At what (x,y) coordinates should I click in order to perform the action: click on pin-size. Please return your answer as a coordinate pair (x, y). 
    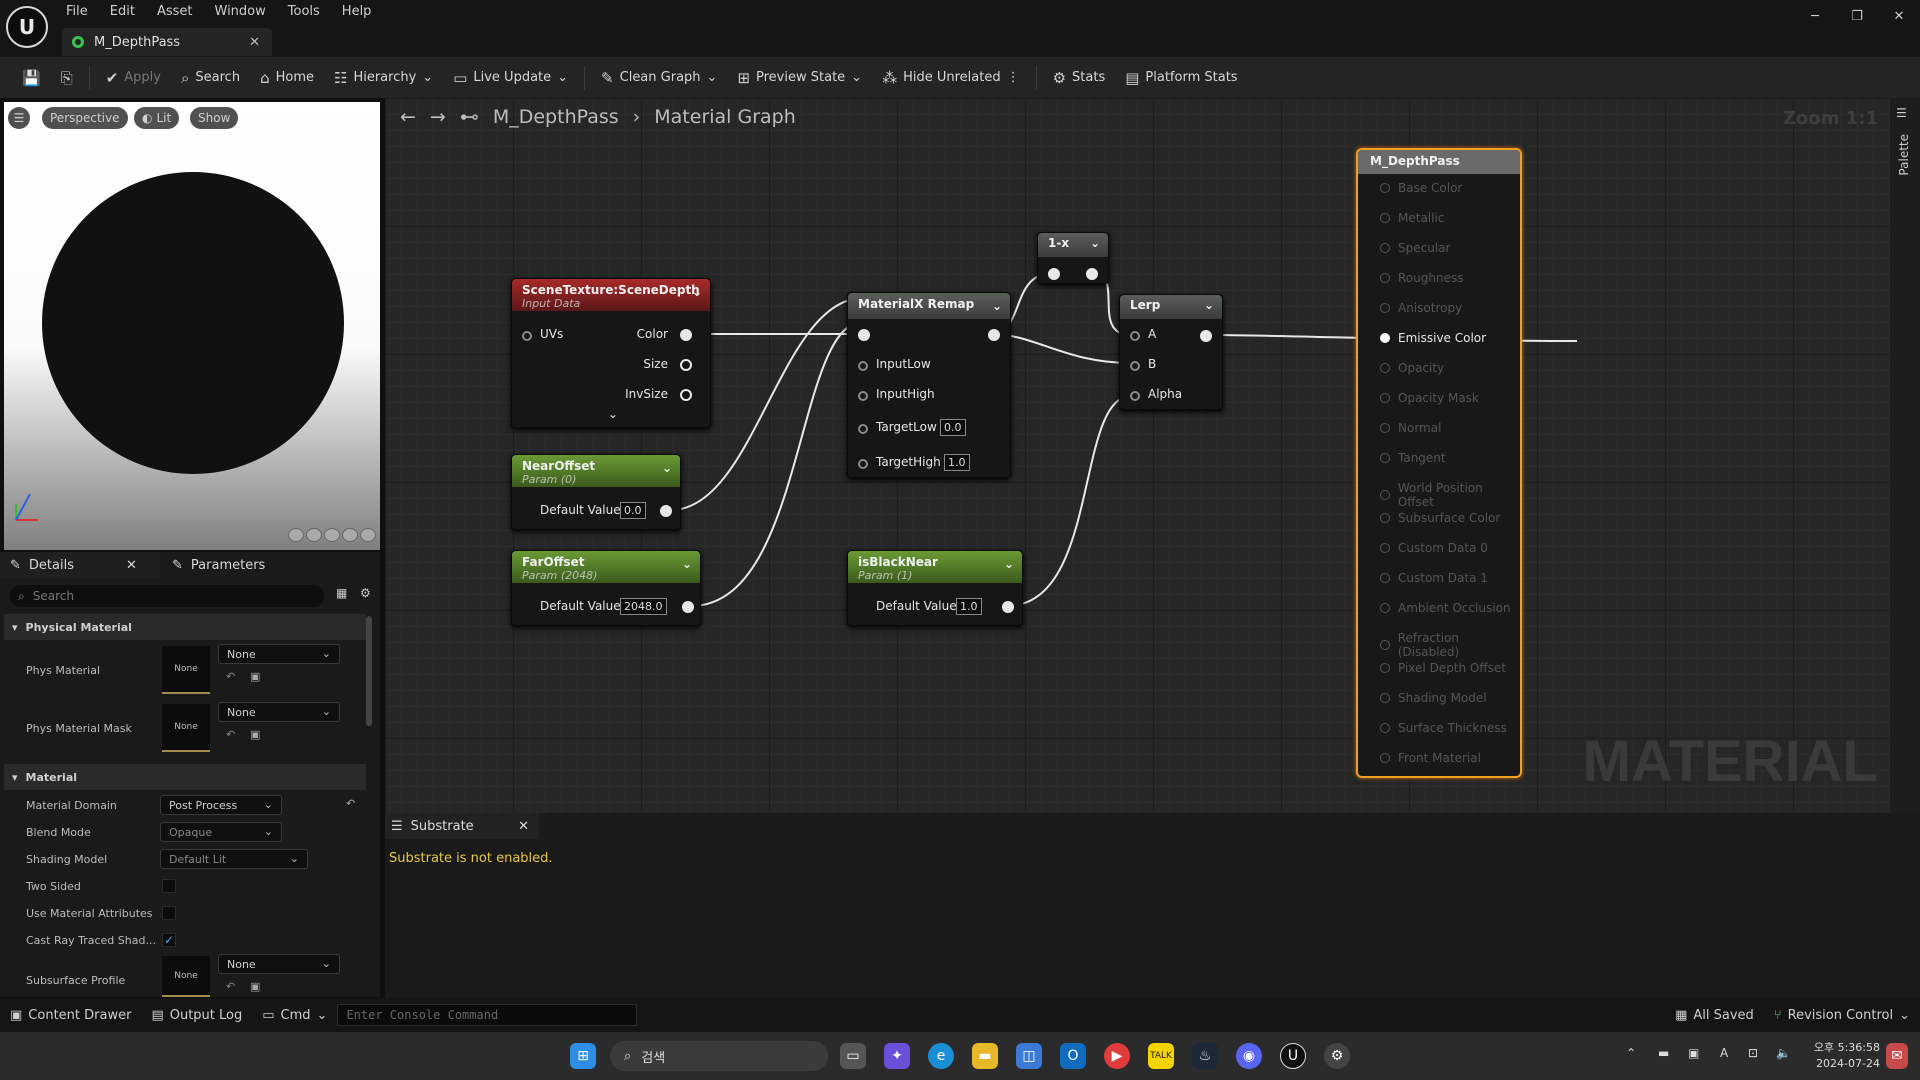
    Looking at the image, I should click on (686, 365).